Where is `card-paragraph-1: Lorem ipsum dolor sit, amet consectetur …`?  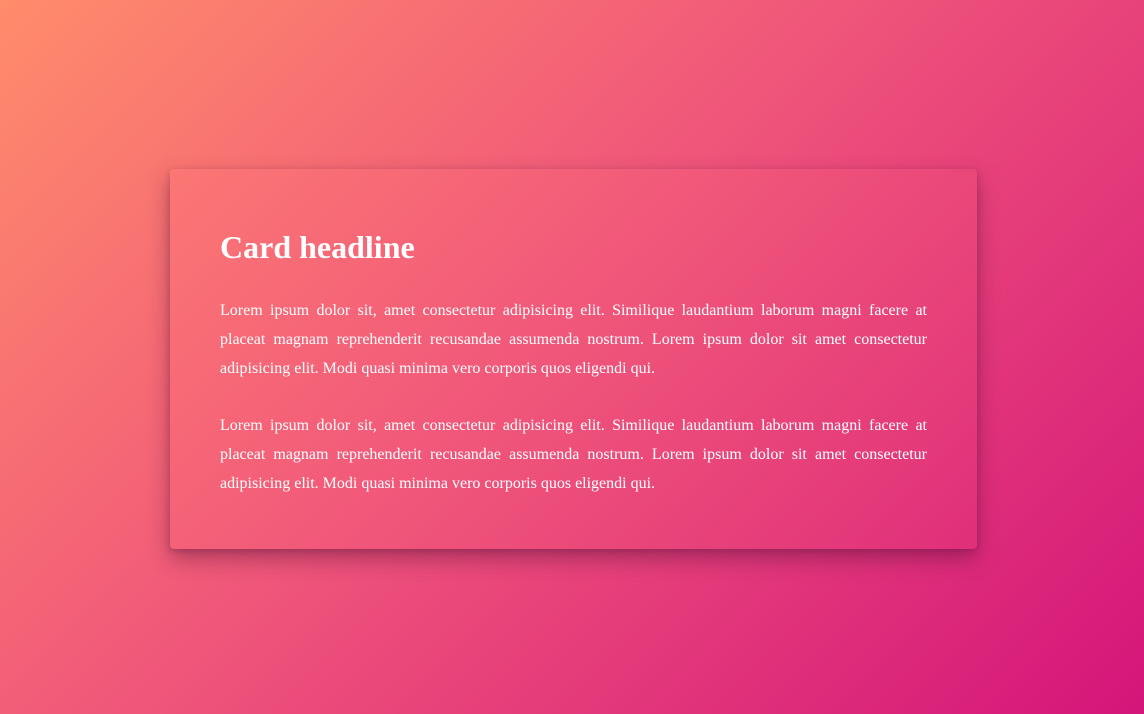 card-paragraph-1: Lorem ipsum dolor sit, amet consectetur … is located at coordinates (573, 339).